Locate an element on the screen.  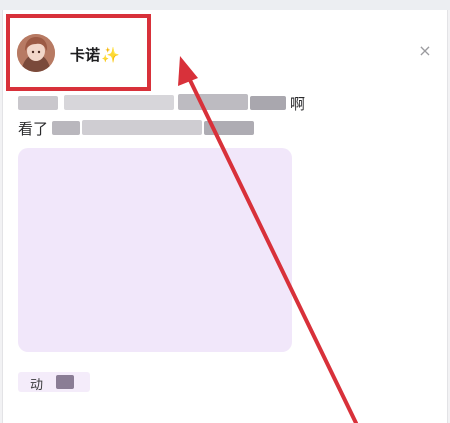
annotation-highlight-box is located at coordinates (78, 52).